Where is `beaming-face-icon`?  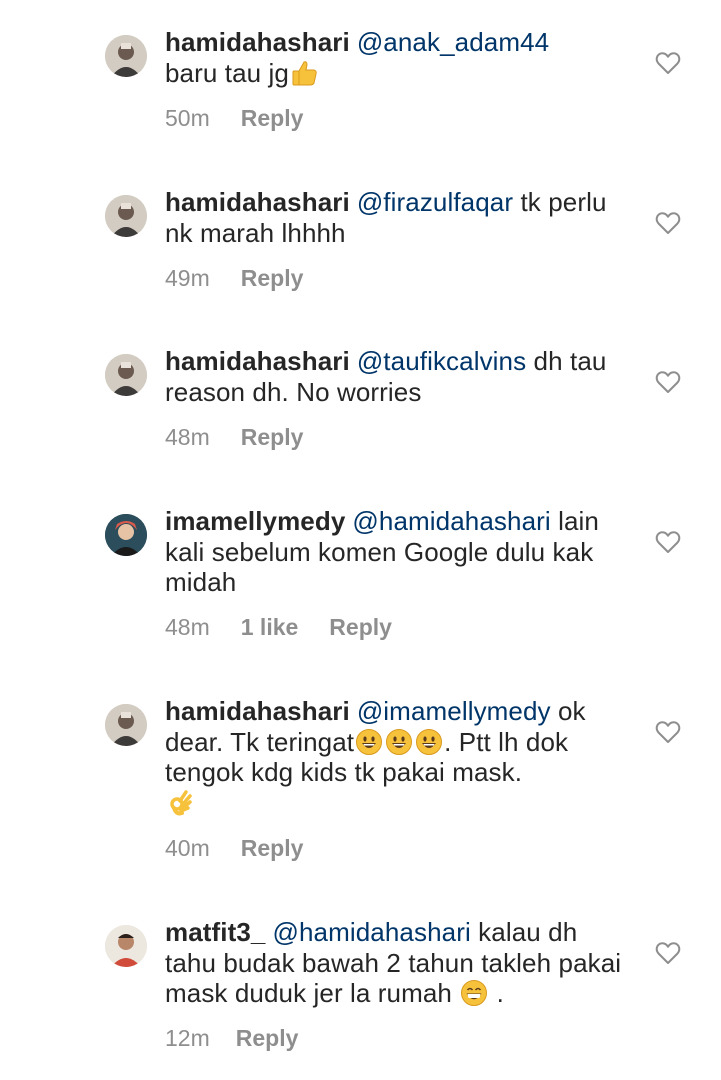 beaming-face-icon is located at coordinates (474, 993).